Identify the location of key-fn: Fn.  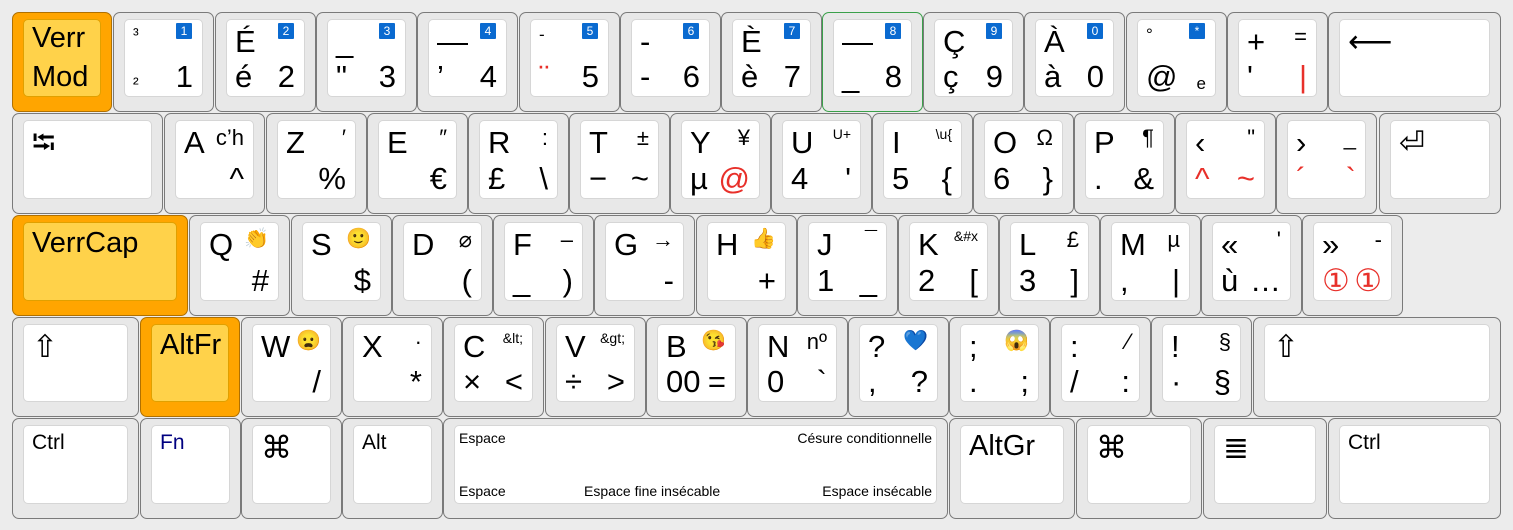
(190, 468).